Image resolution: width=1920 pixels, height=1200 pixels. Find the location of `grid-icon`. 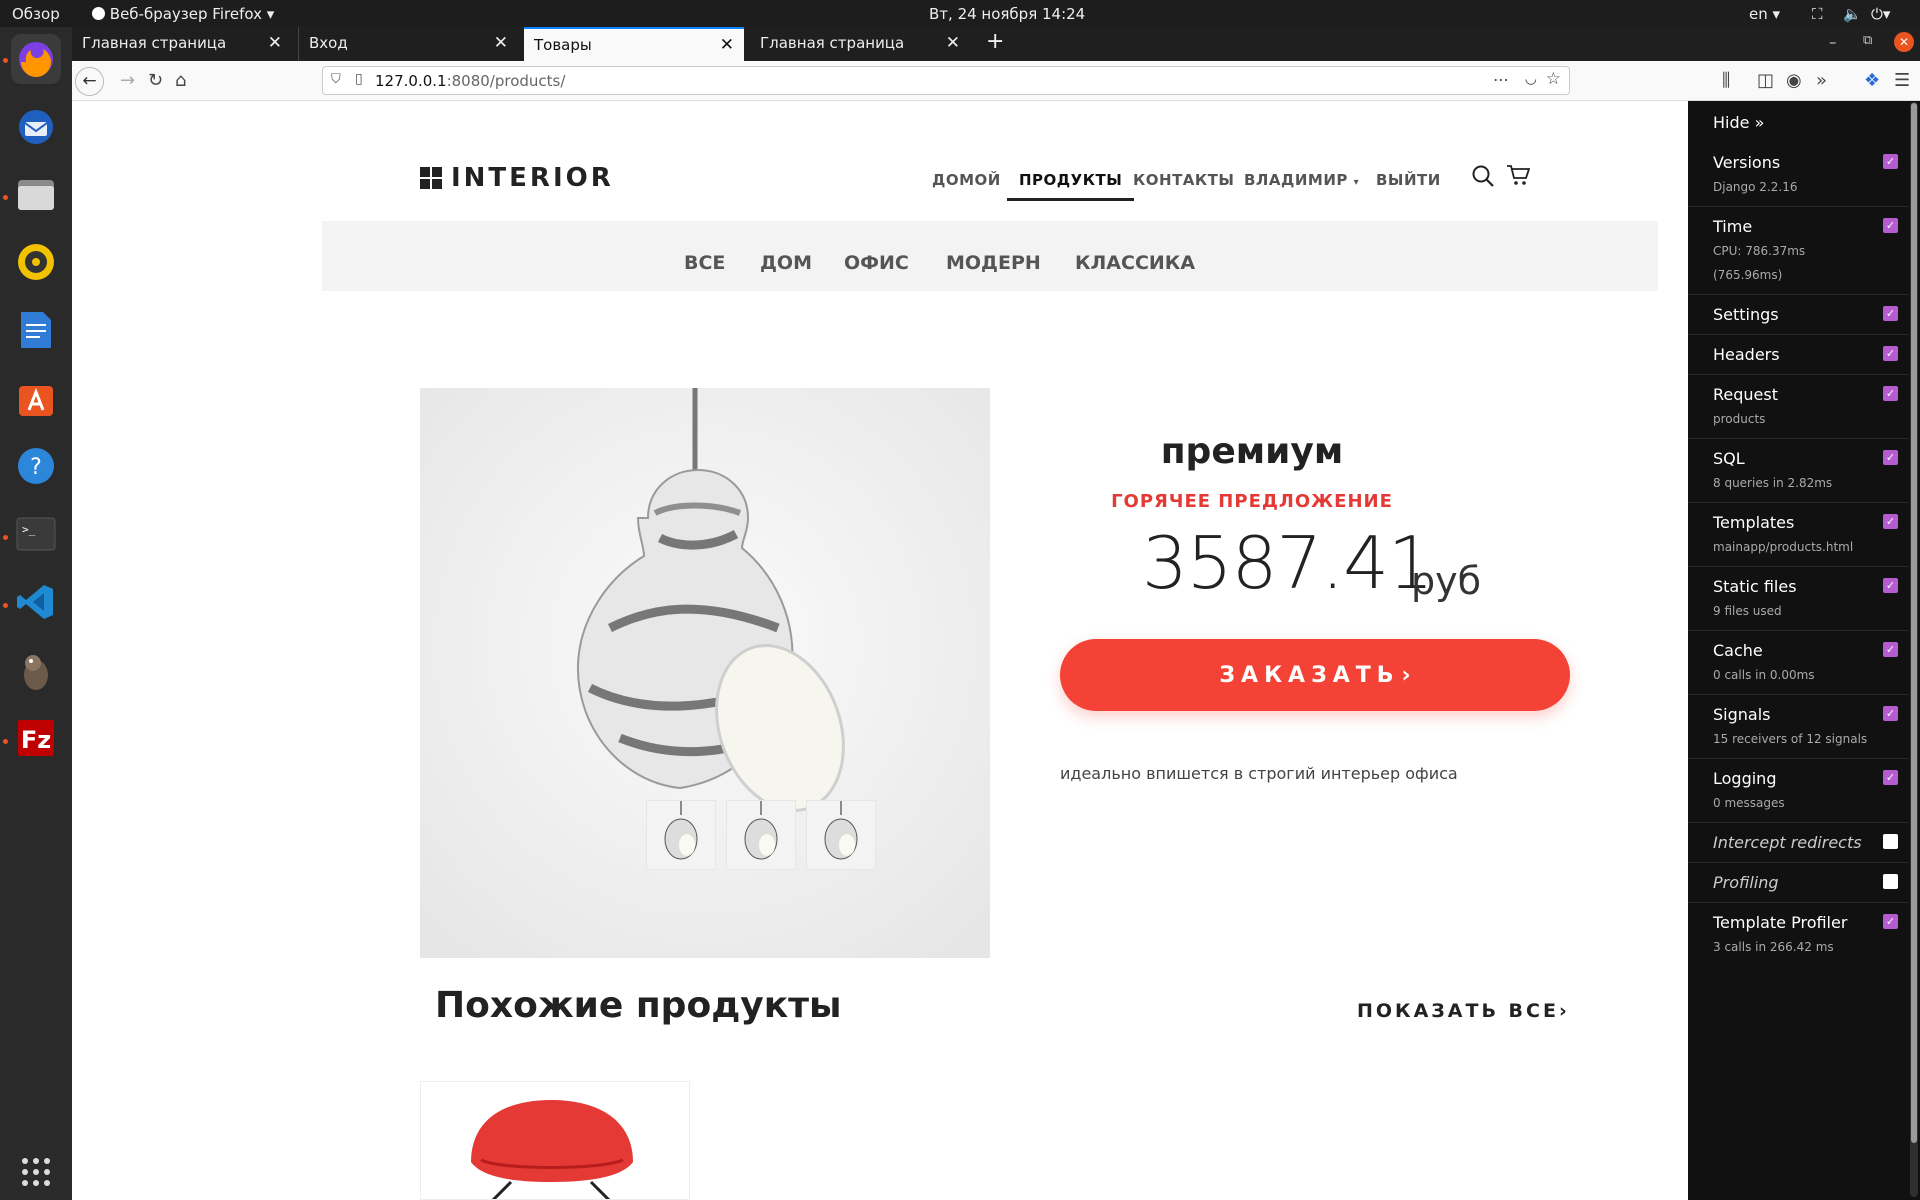

grid-icon is located at coordinates (36, 1172).